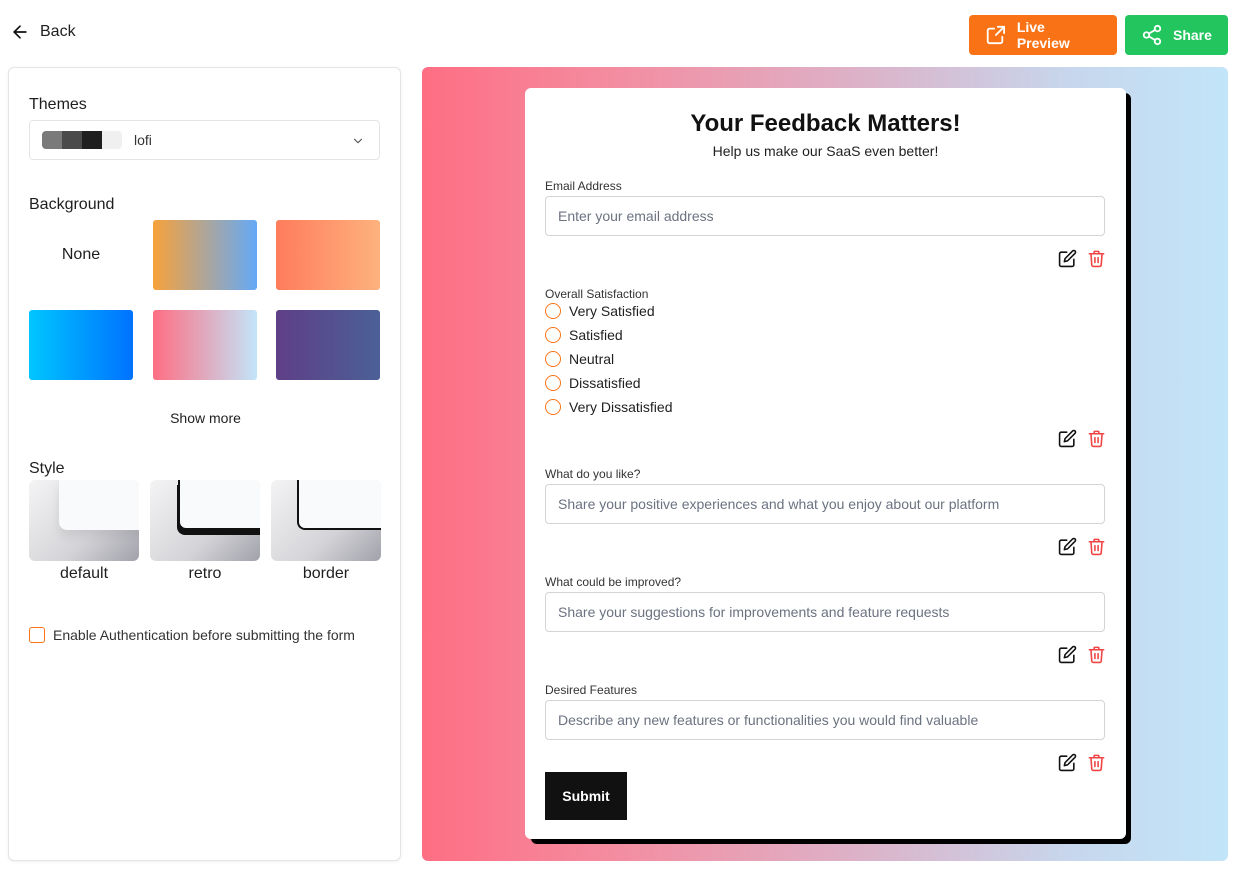 This screenshot has height=870, width=1237. I want to click on style-label-retro: retro, so click(205, 573).